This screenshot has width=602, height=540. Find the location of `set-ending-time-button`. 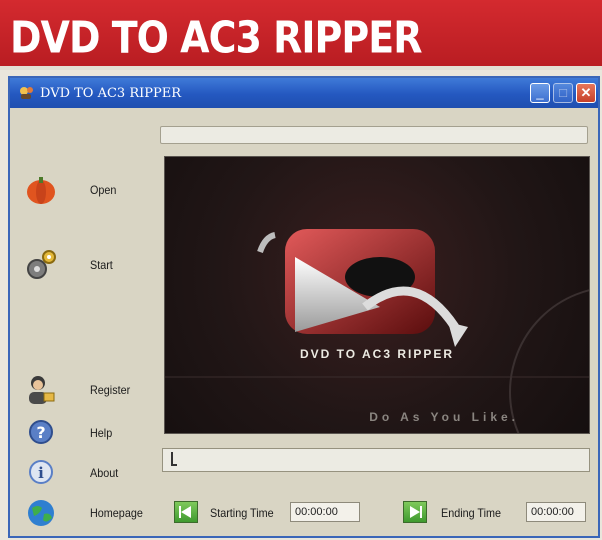

set-ending-time-button is located at coordinates (415, 512).